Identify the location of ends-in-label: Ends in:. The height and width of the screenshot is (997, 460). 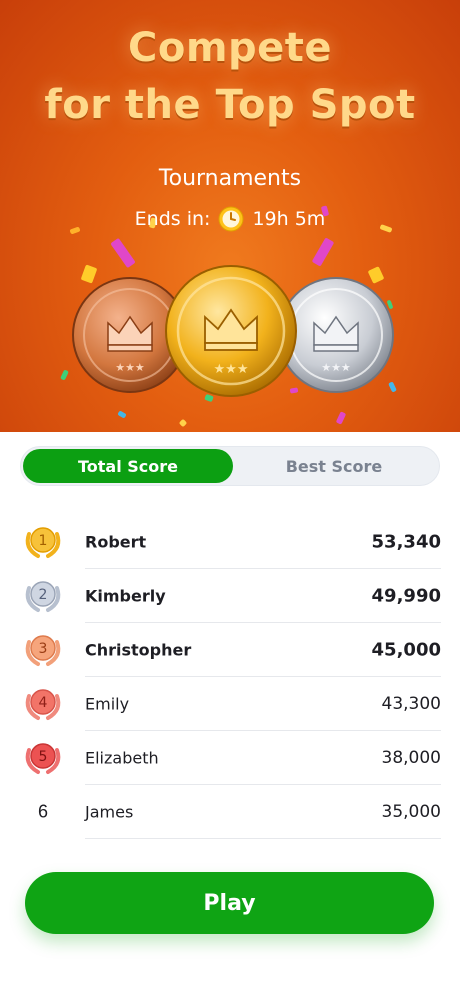
(172, 219).